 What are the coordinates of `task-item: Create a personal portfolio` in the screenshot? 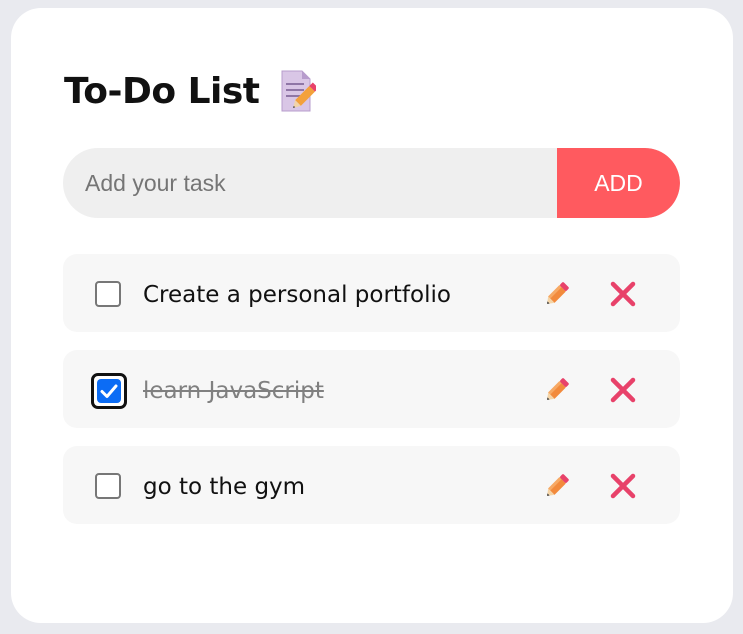 It's located at (371, 293).